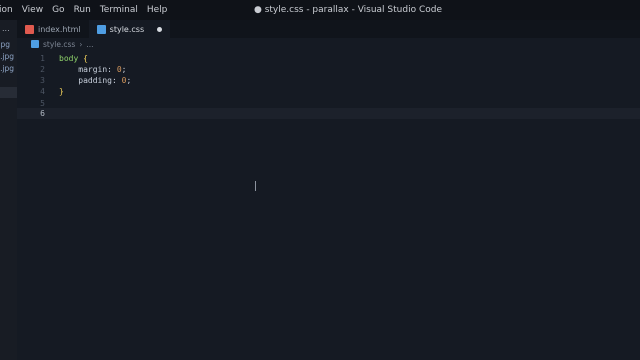  Describe the element at coordinates (29, 29) in the screenshot. I see `html-file-icon` at that location.